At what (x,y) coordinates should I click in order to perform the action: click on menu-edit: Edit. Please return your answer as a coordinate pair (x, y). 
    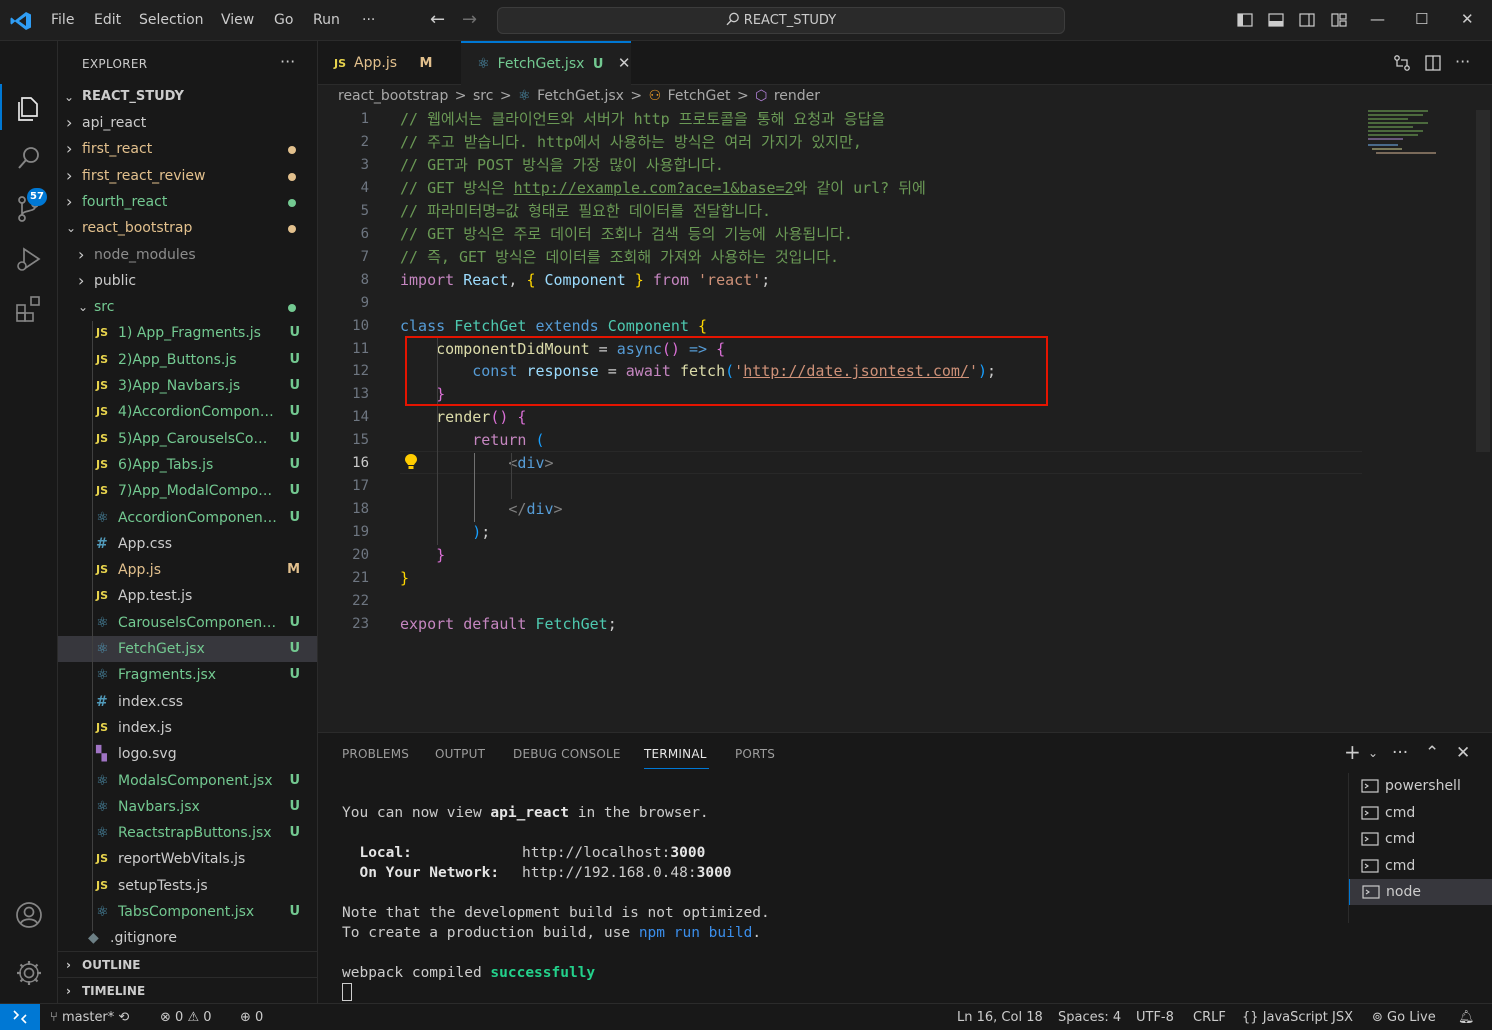
    Looking at the image, I should click on (107, 20).